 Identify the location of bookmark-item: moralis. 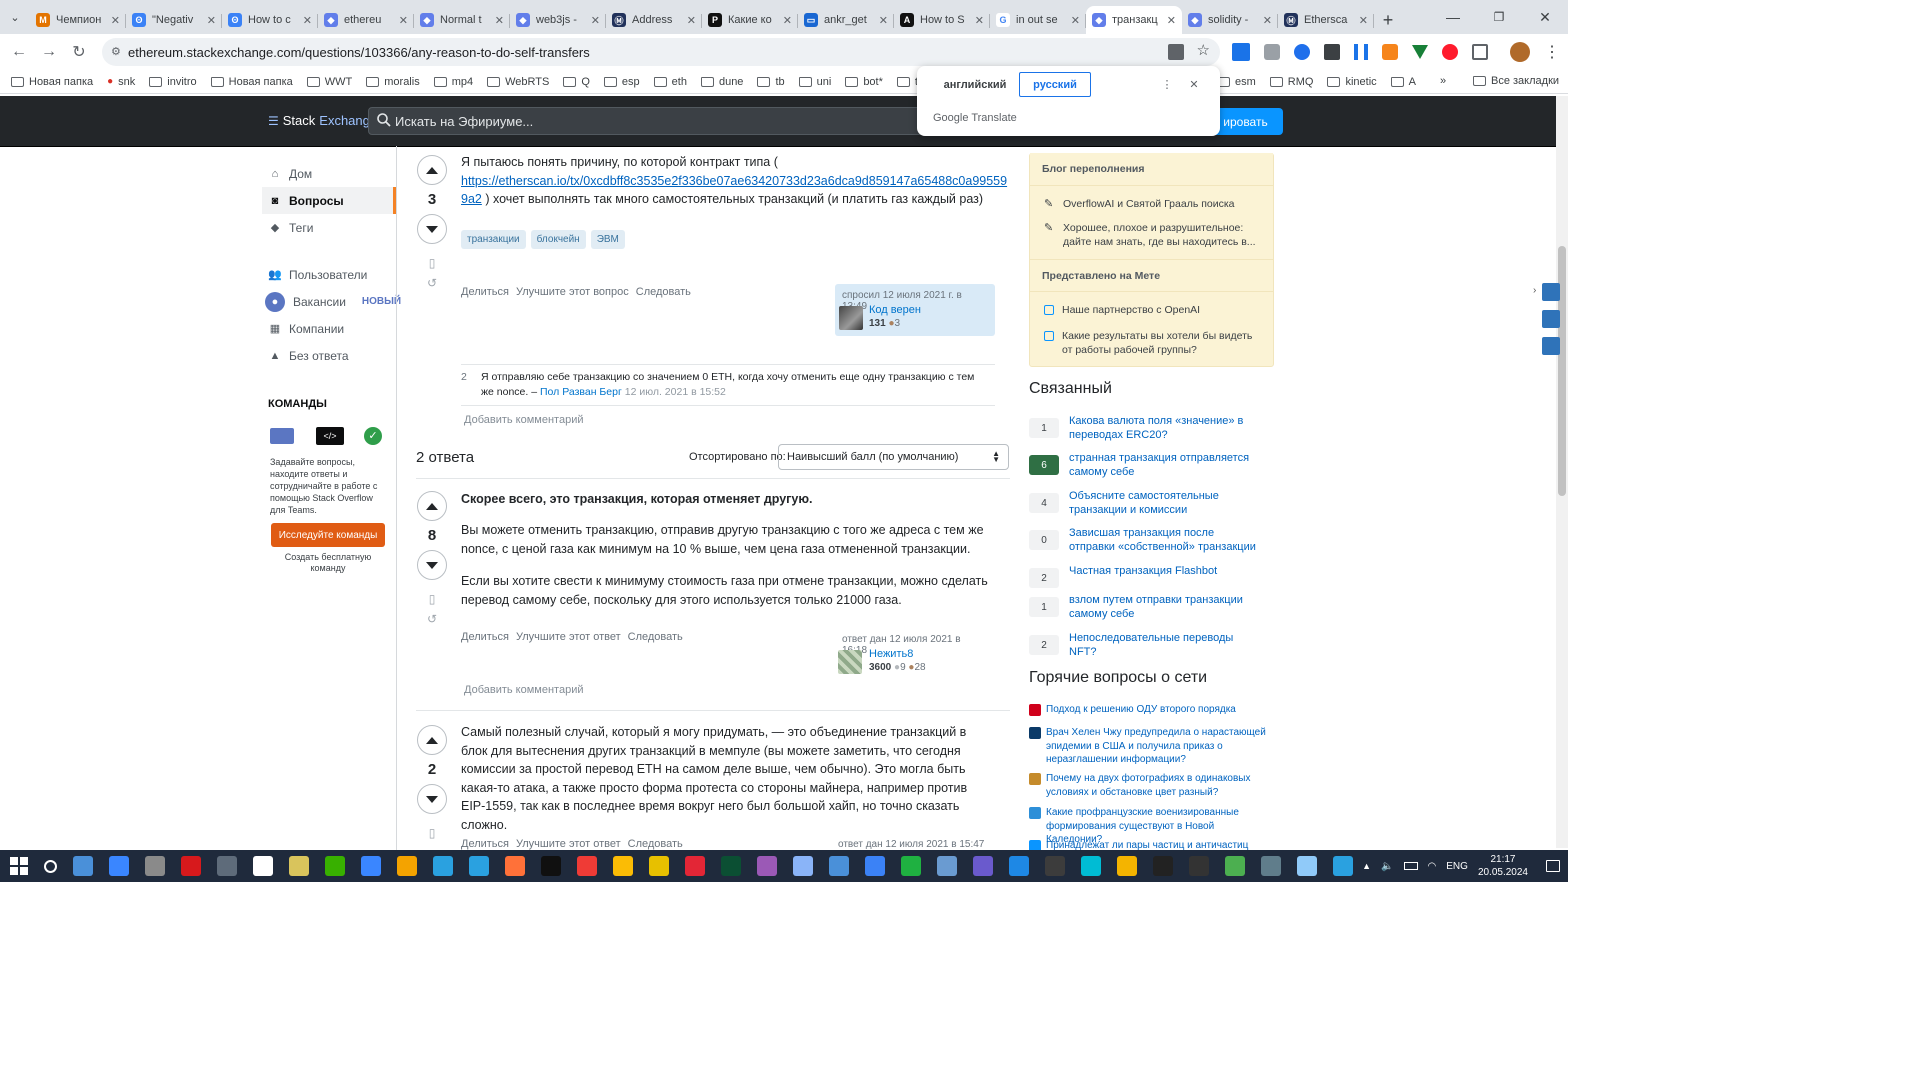
(392, 82).